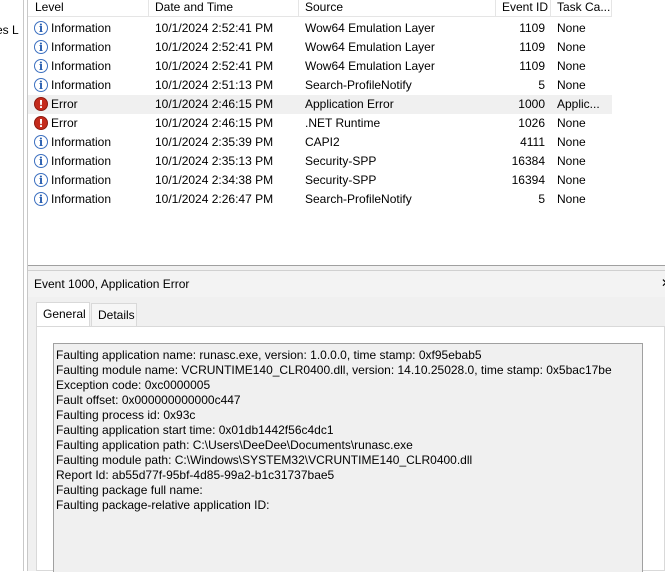 This screenshot has width=665, height=572. What do you see at coordinates (346, 283) in the screenshot?
I see `details-header: Event 1000, Application Error ✕` at bounding box center [346, 283].